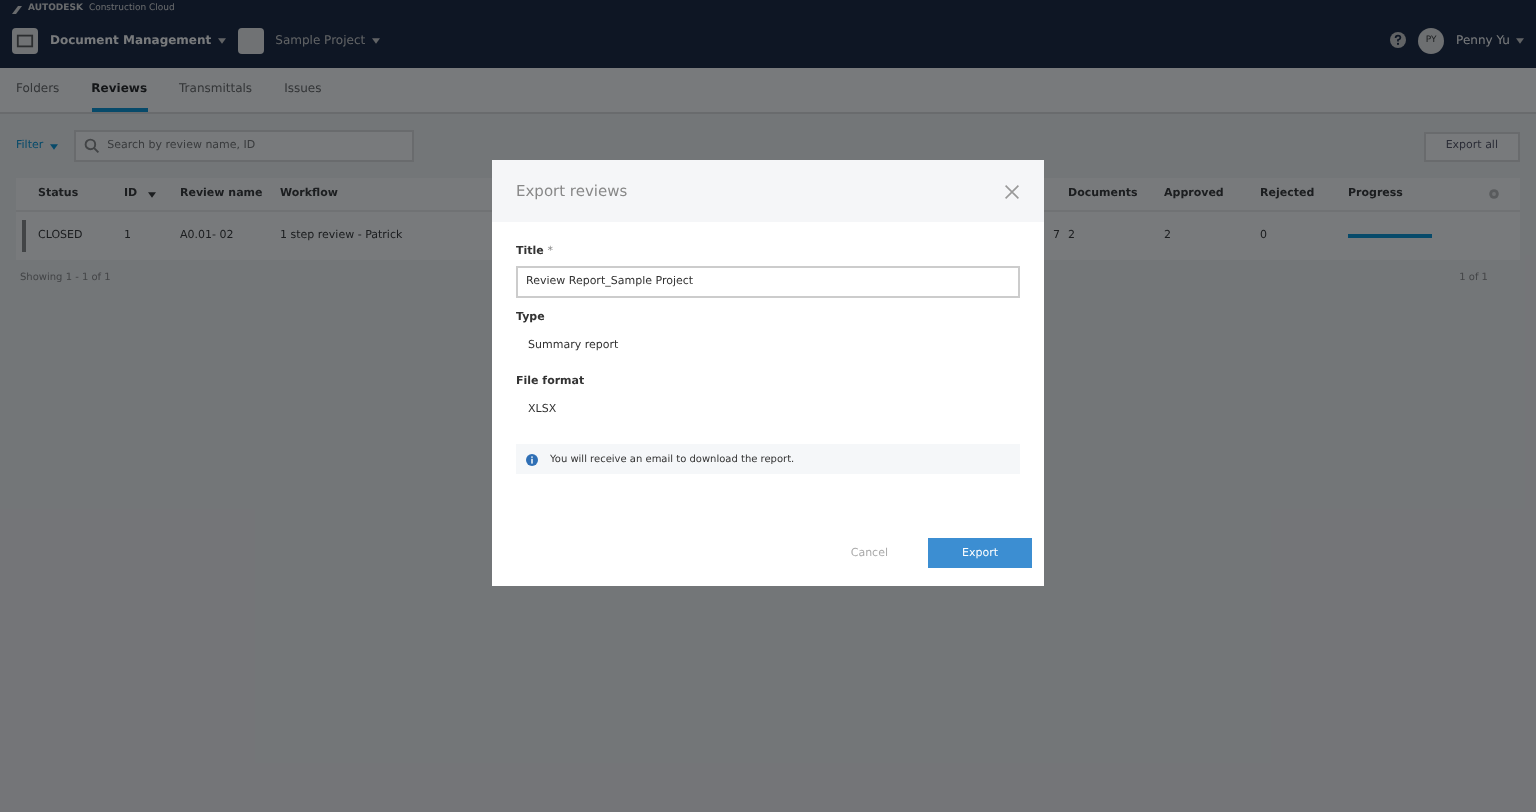  What do you see at coordinates (17, 9) in the screenshot?
I see `logo-icon` at bounding box center [17, 9].